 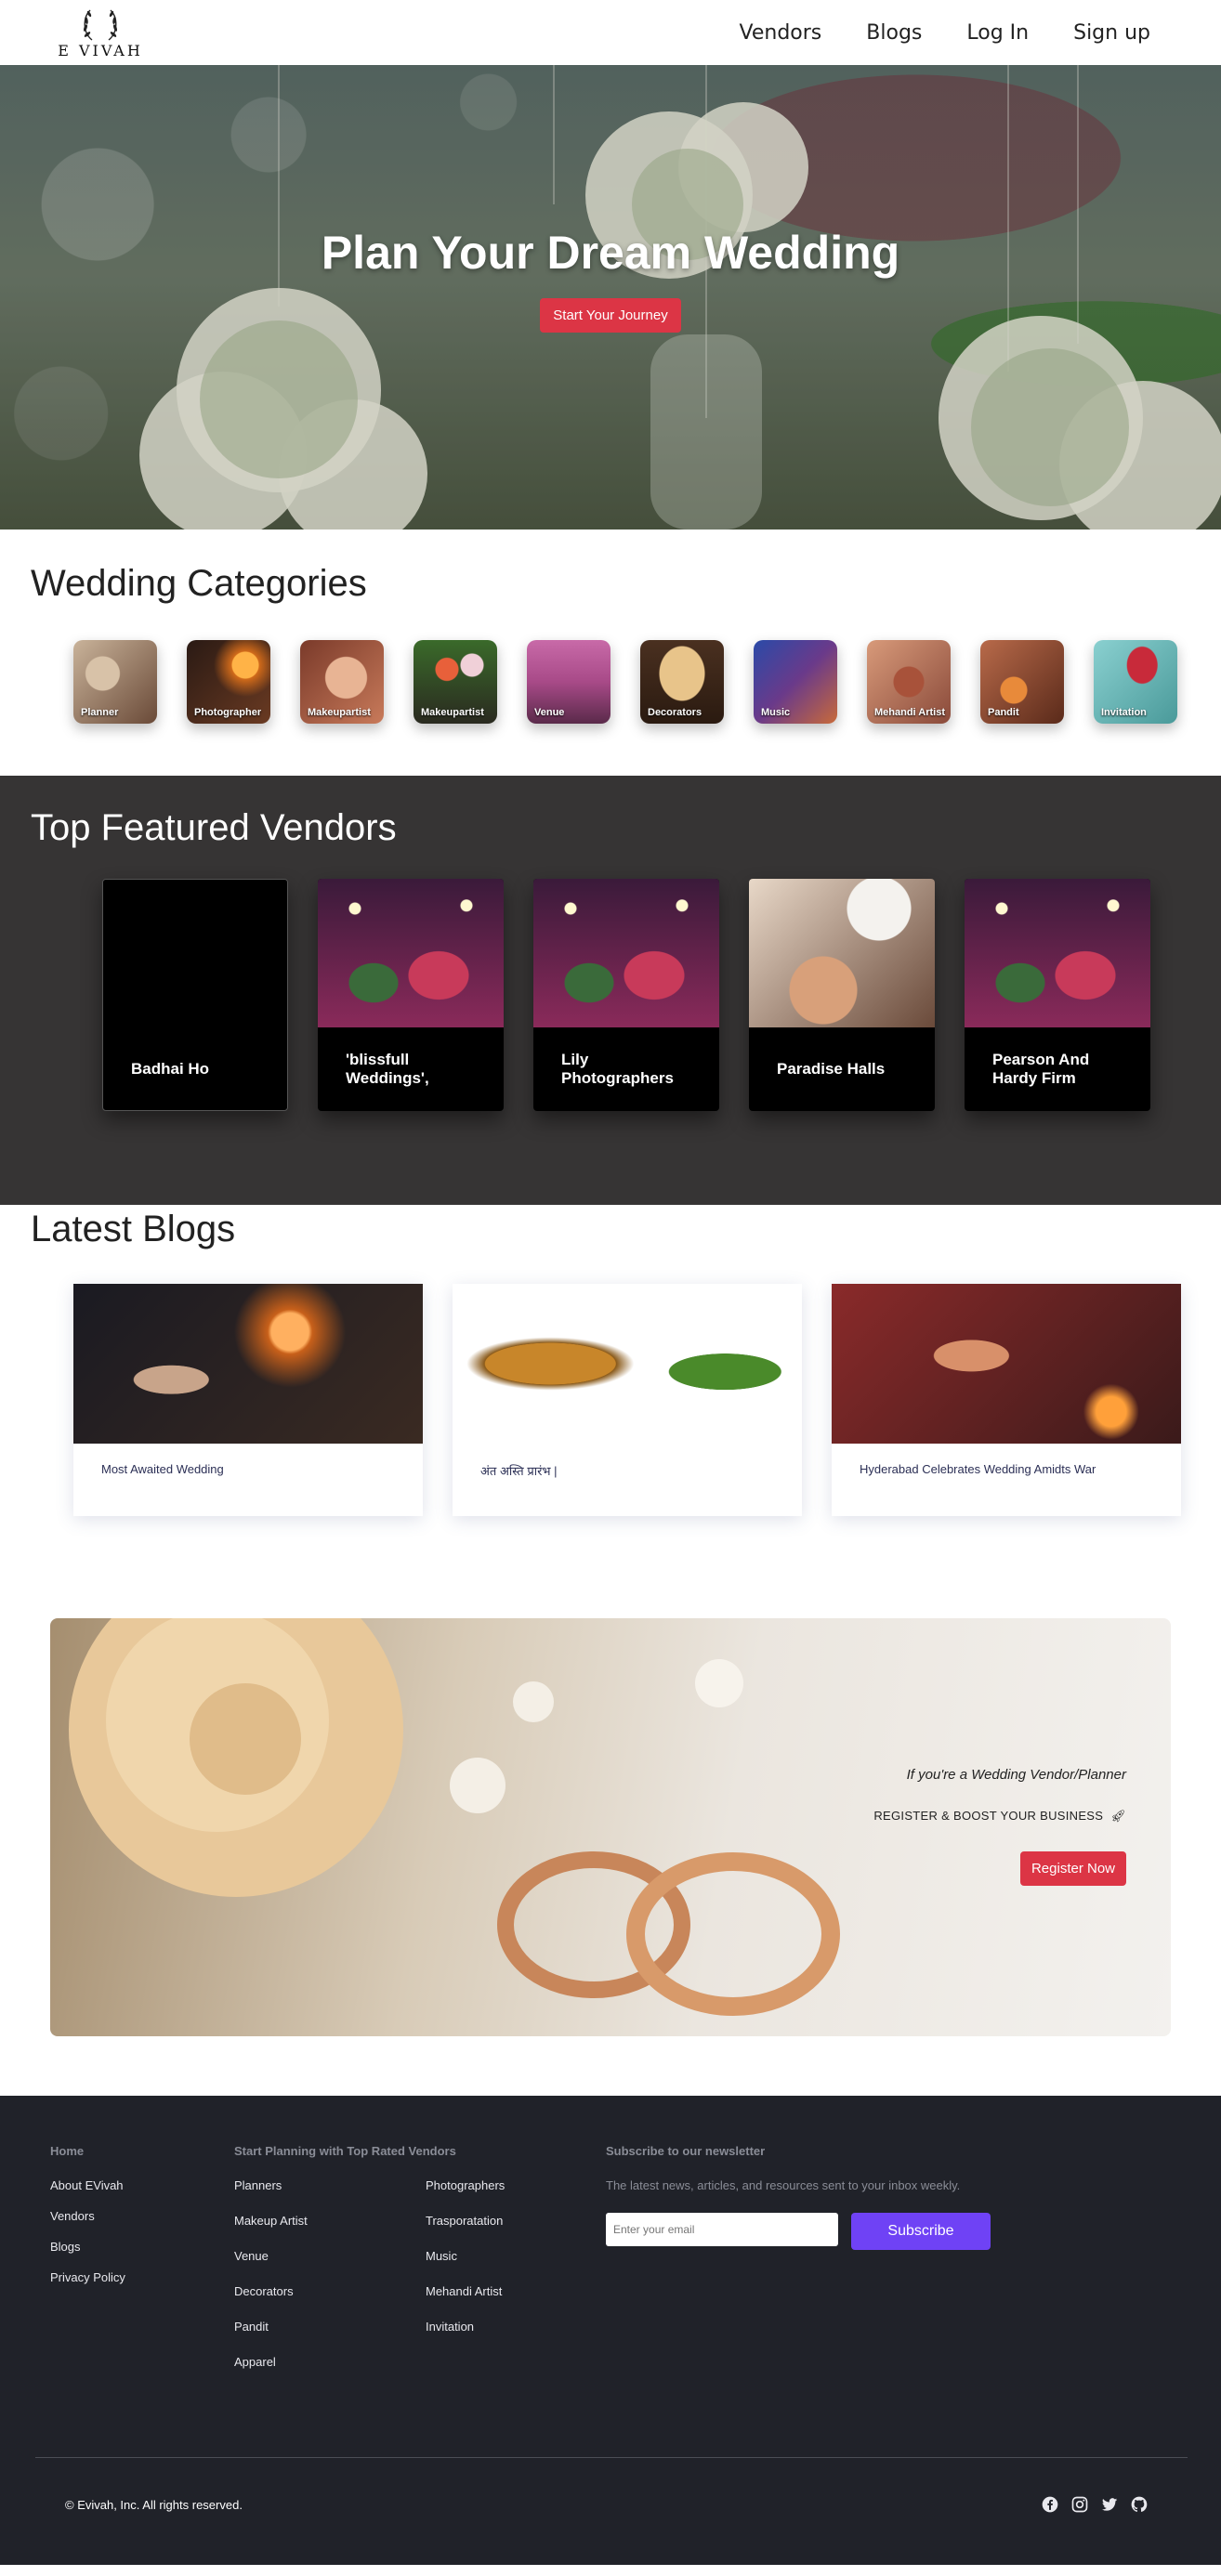 What do you see at coordinates (1118, 1816) in the screenshot?
I see `rocket-icon: 🚀︎` at bounding box center [1118, 1816].